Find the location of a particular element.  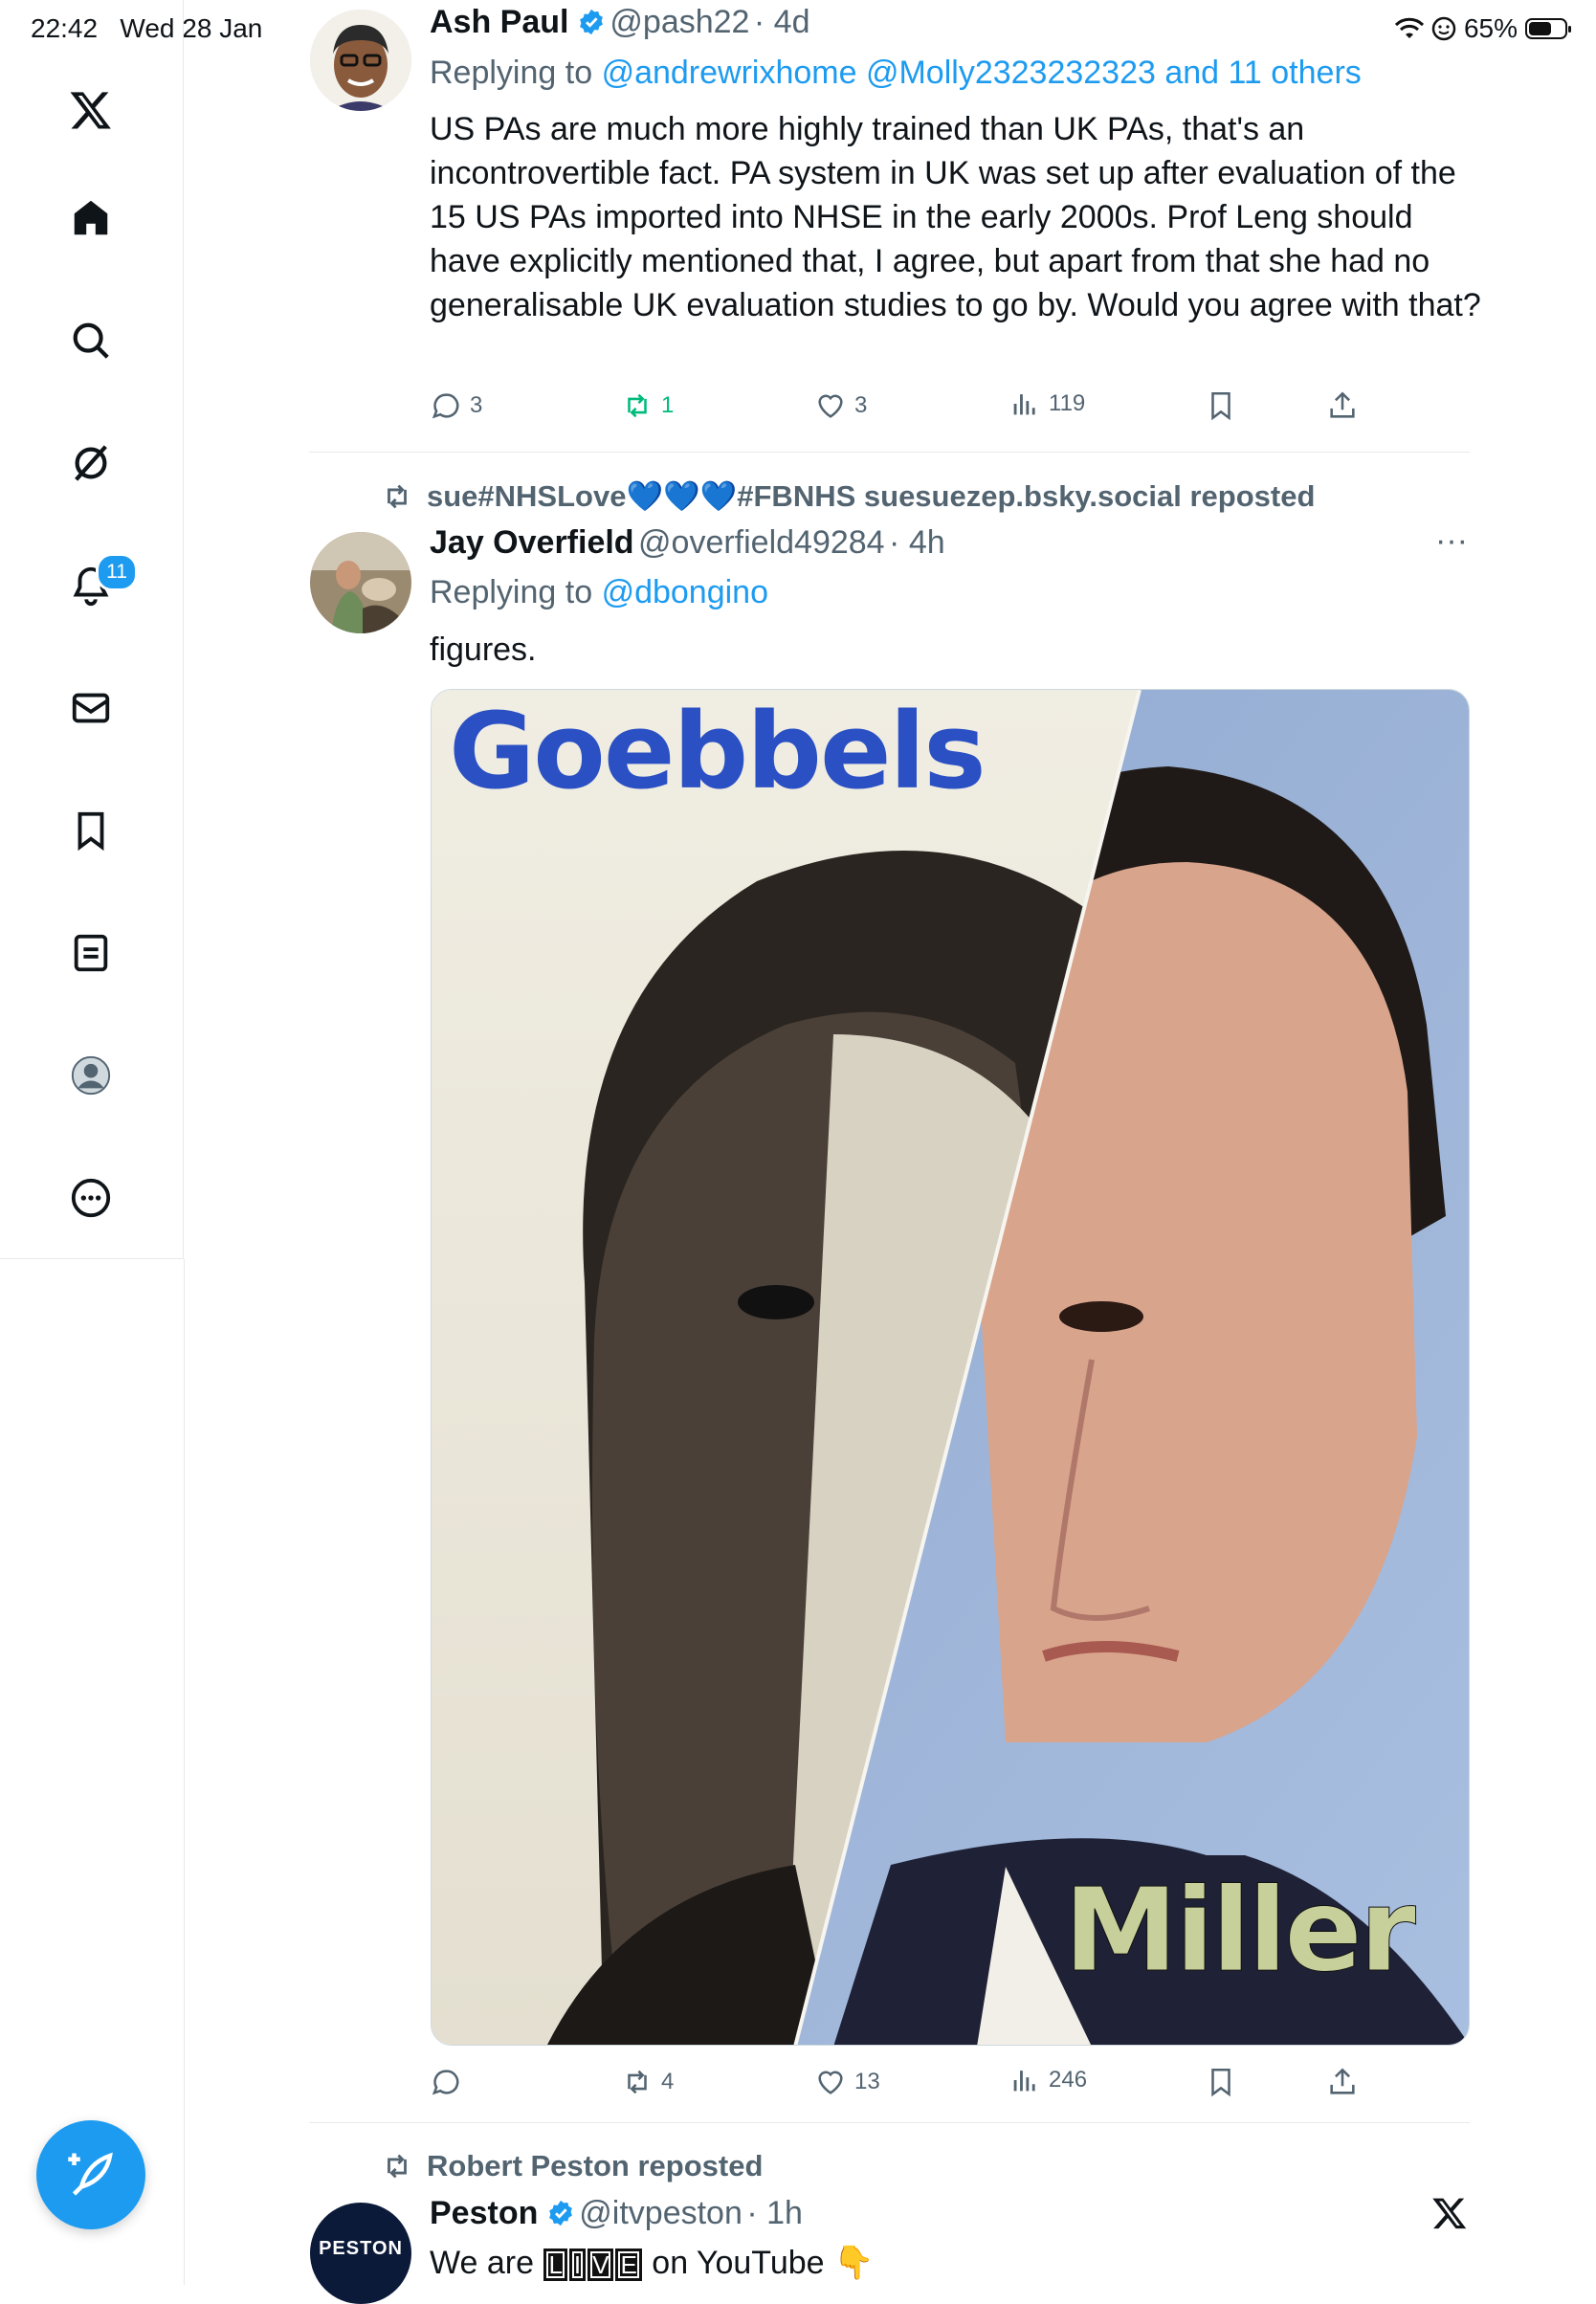

retweet-count: 1 is located at coordinates (668, 405).